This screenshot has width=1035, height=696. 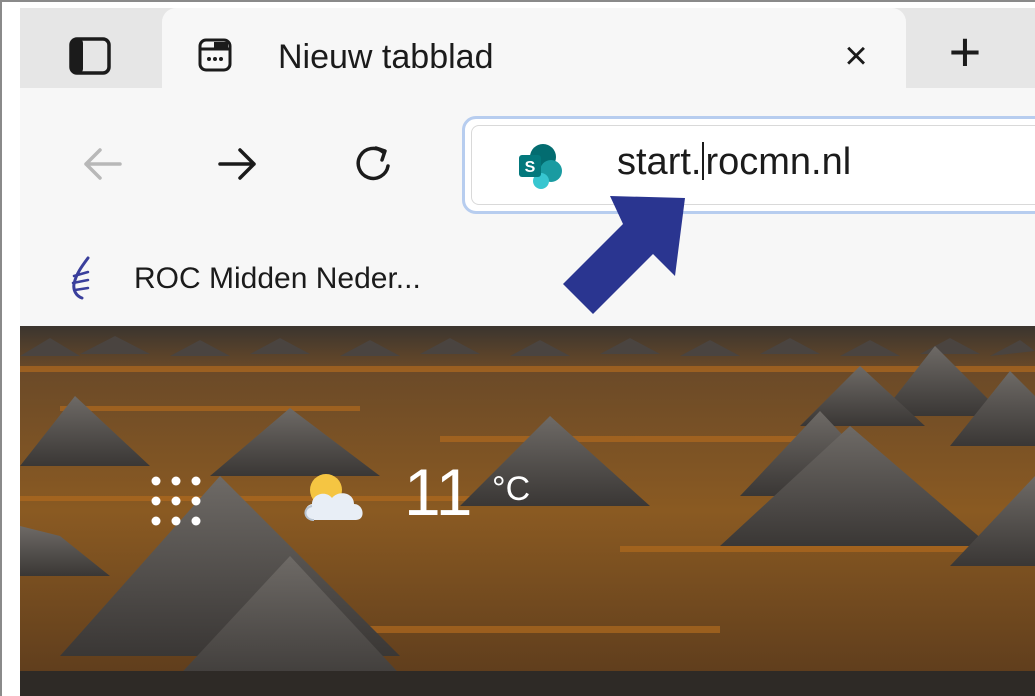 What do you see at coordinates (540, 166) in the screenshot?
I see `sharepoint-icon: S` at bounding box center [540, 166].